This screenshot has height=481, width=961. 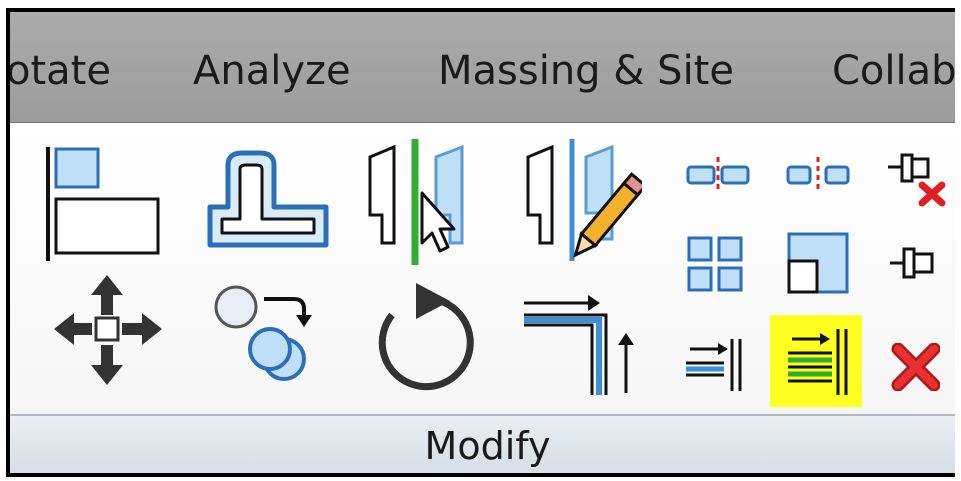 What do you see at coordinates (267, 200) in the screenshot?
I see `offset-icon` at bounding box center [267, 200].